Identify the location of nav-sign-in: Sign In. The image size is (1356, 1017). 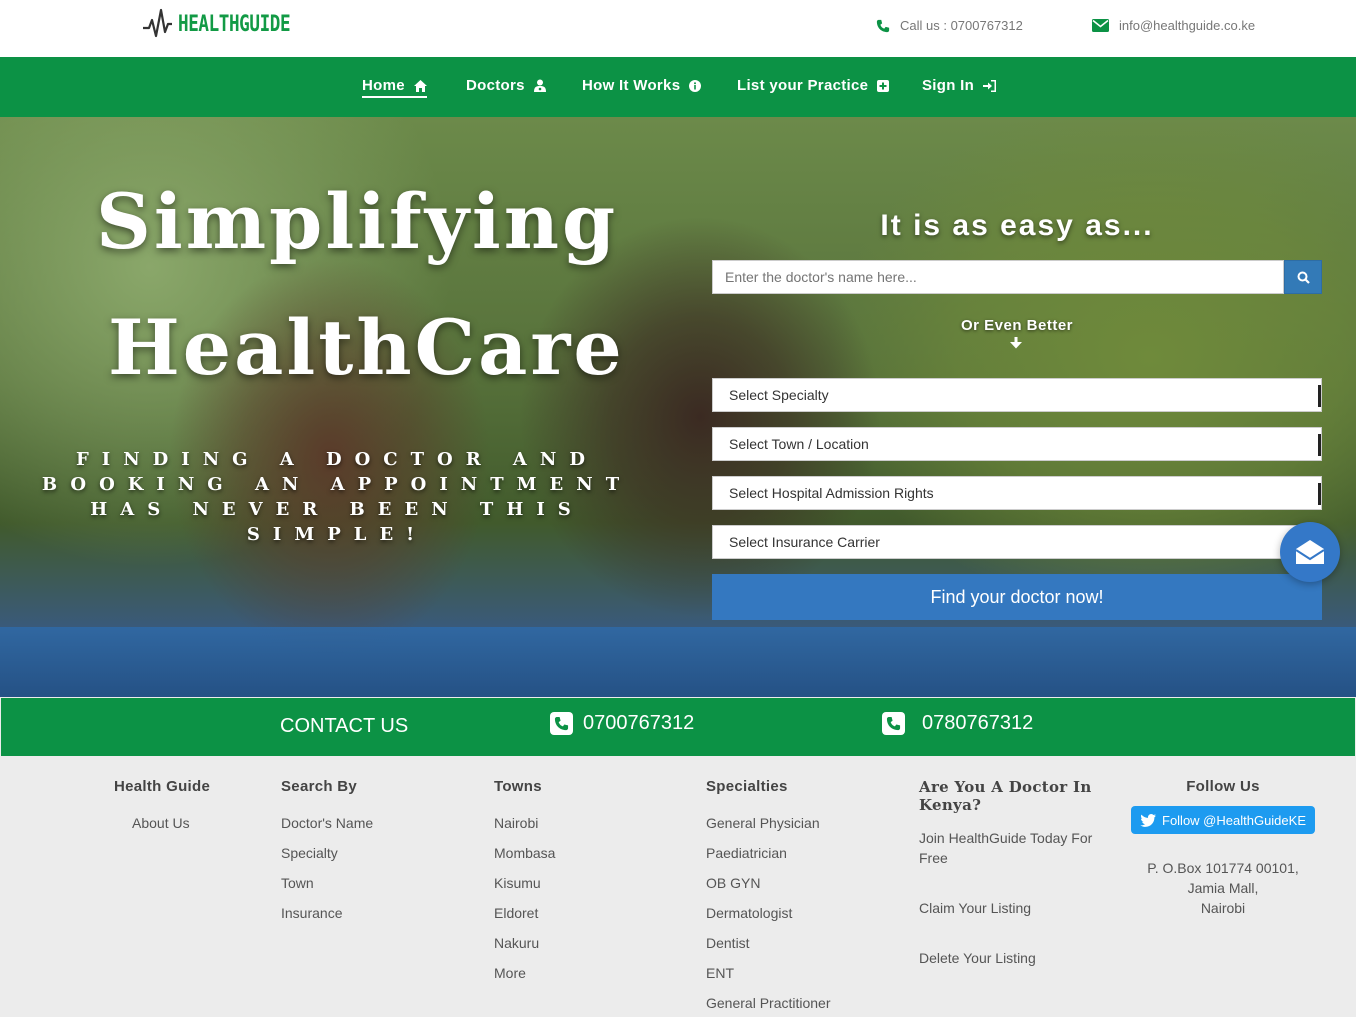
(959, 85).